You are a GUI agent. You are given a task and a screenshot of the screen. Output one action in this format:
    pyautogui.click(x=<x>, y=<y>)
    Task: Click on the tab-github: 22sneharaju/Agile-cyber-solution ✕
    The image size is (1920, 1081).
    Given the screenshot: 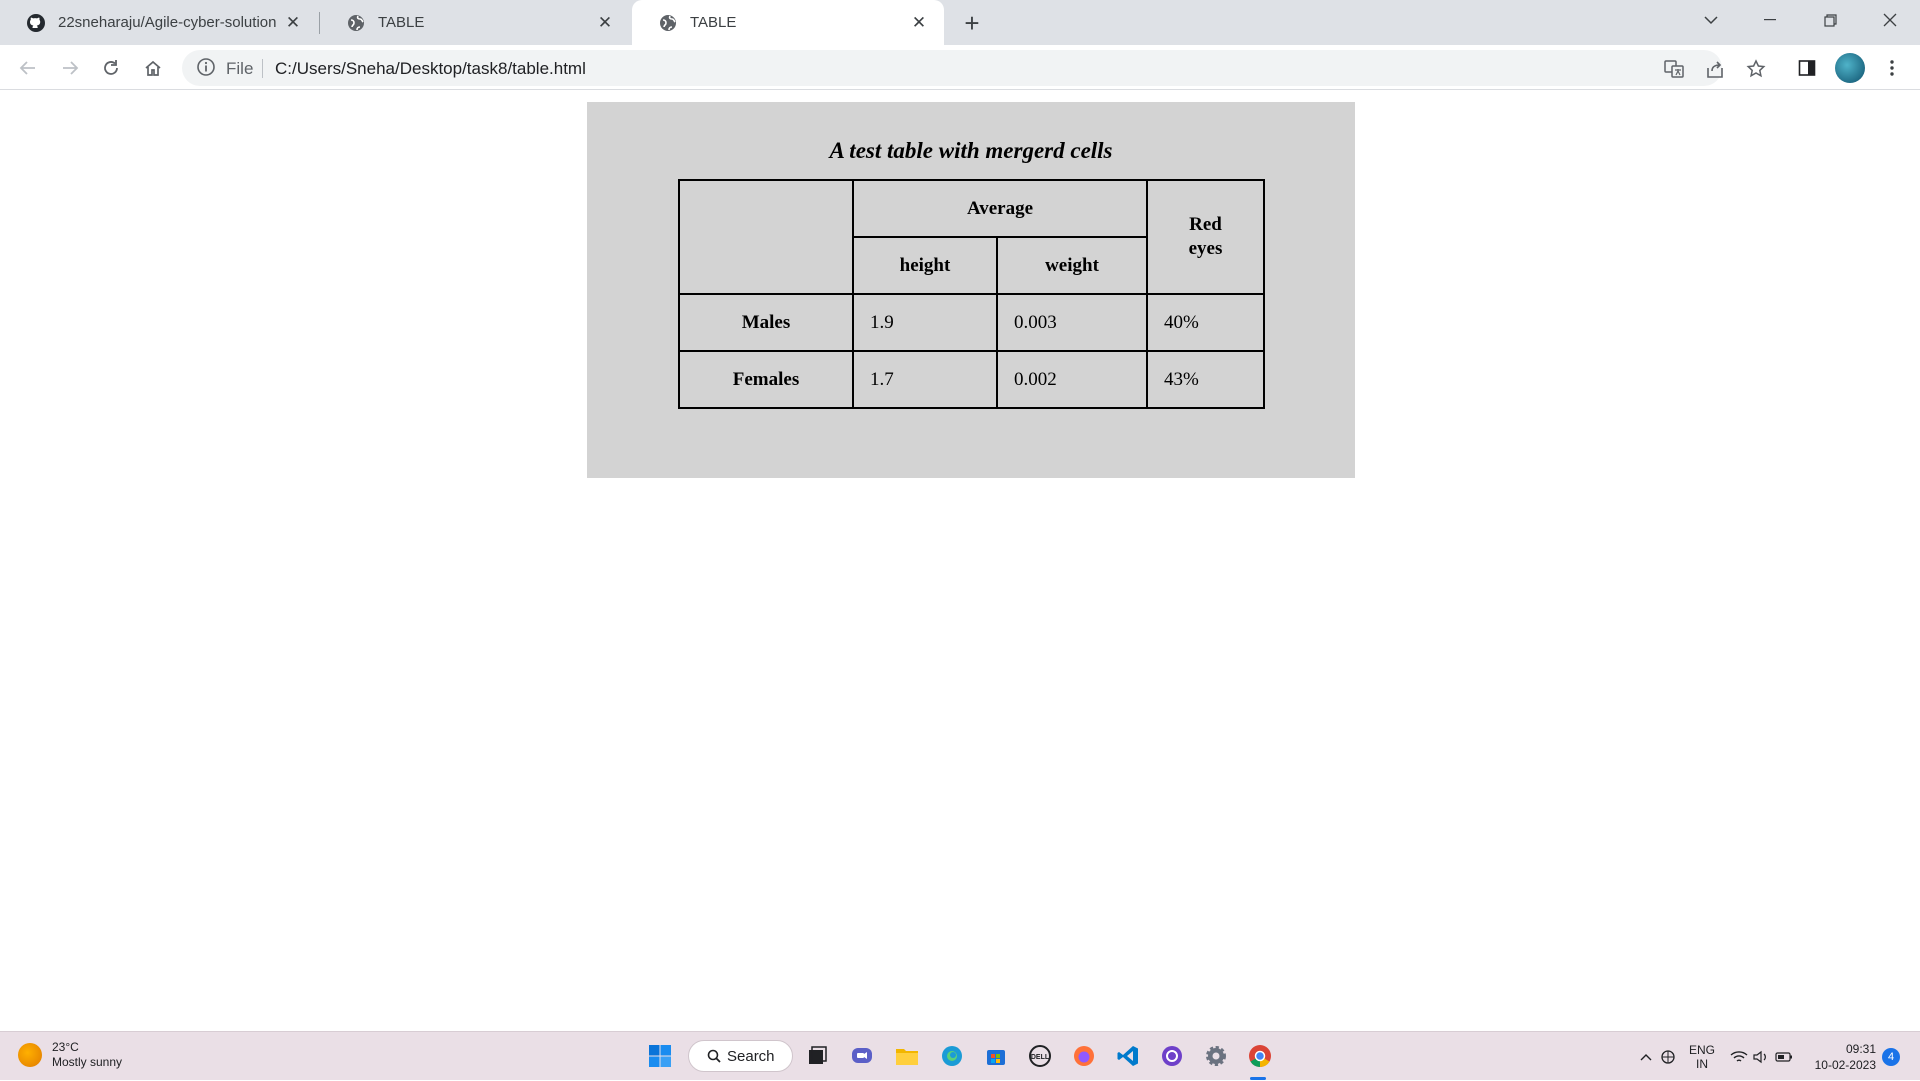 What is the action you would take?
    pyautogui.click(x=159, y=22)
    